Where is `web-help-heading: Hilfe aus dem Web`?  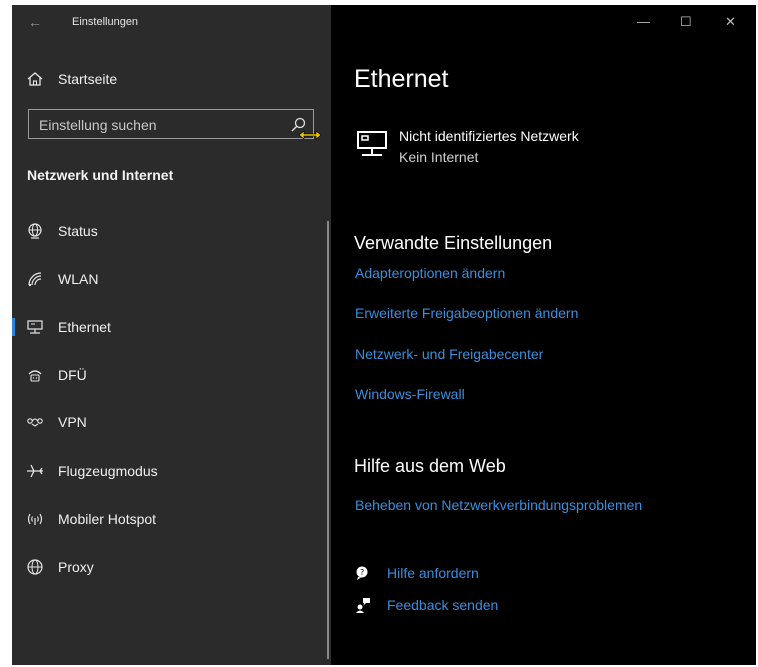
web-help-heading: Hilfe aus dem Web is located at coordinates (430, 466).